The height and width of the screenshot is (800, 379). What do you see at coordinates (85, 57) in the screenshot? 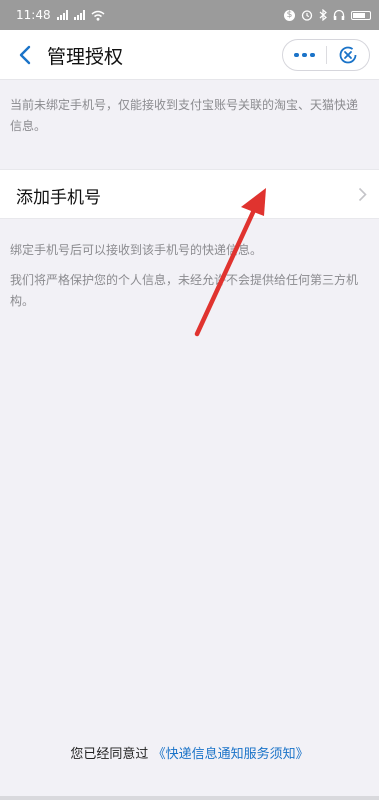
I see `page-title: 管理授权` at bounding box center [85, 57].